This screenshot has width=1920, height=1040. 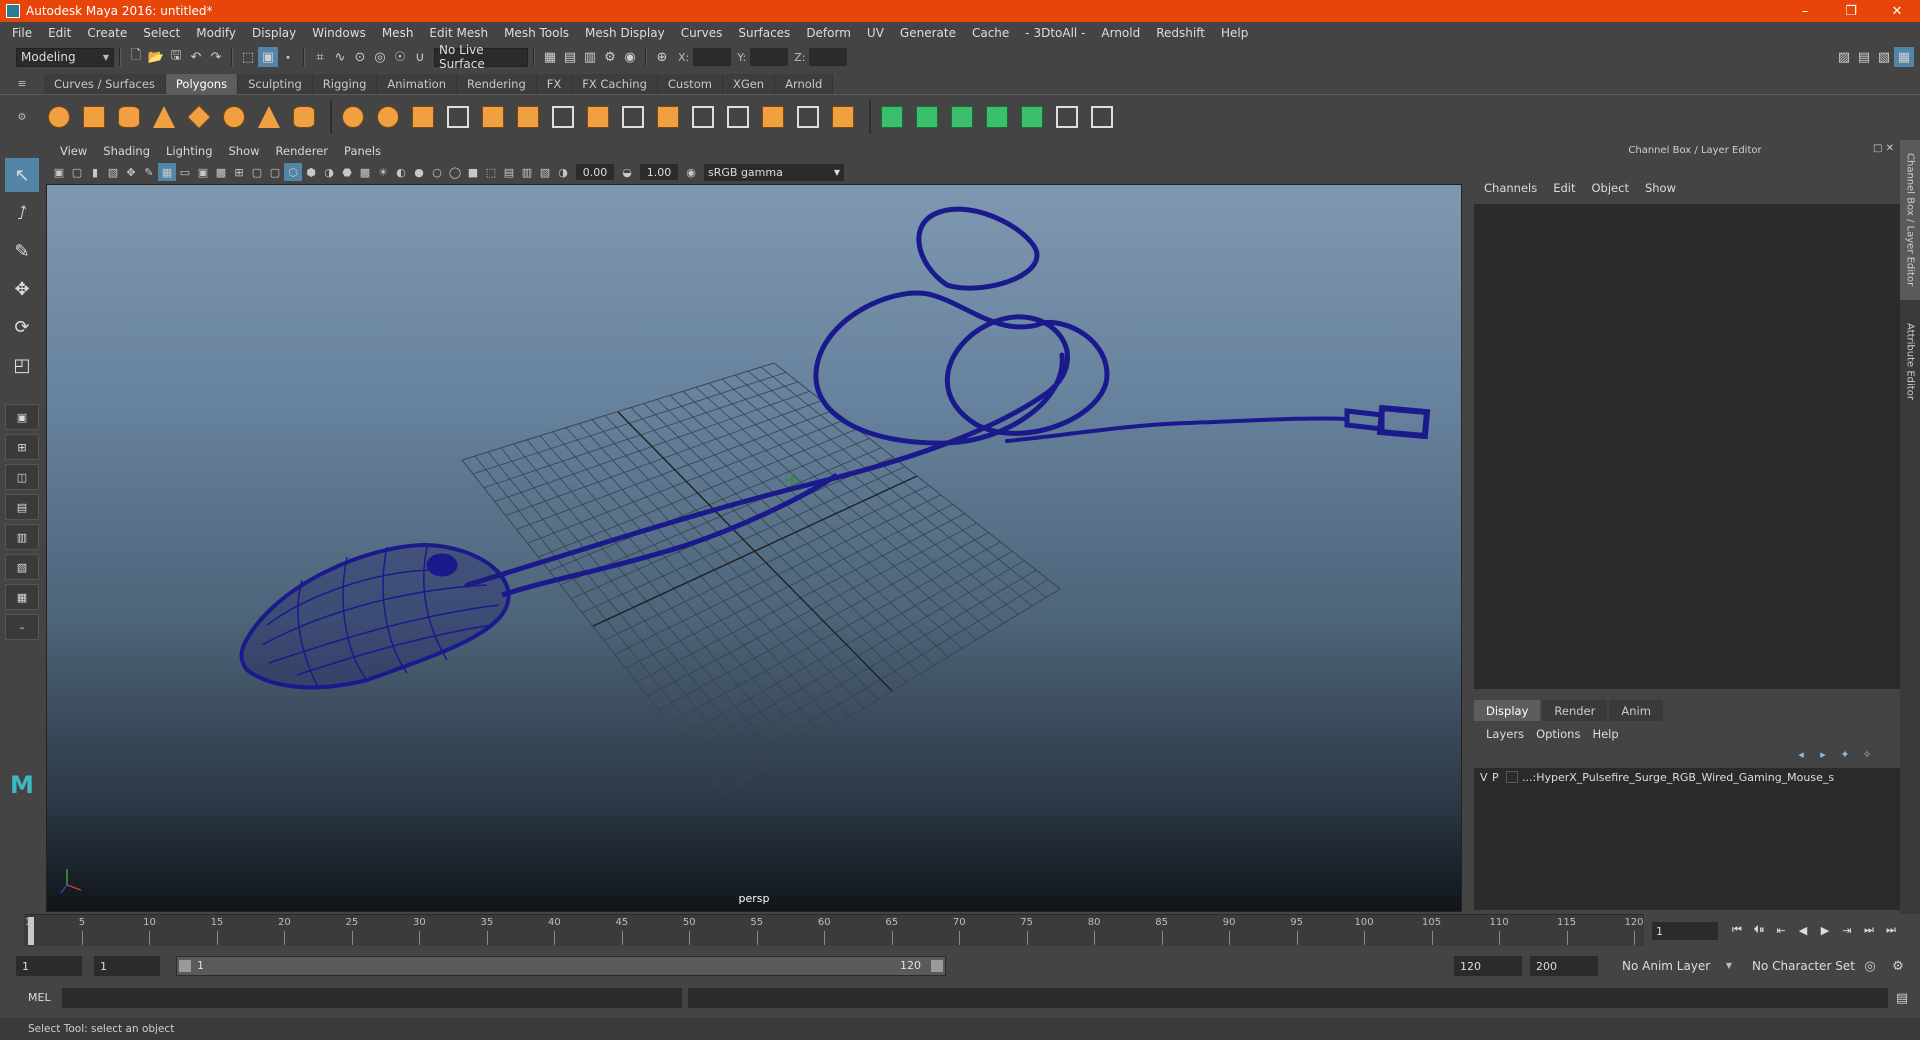 I want to click on paint-select-tool-icon: ✎, so click(x=22, y=251).